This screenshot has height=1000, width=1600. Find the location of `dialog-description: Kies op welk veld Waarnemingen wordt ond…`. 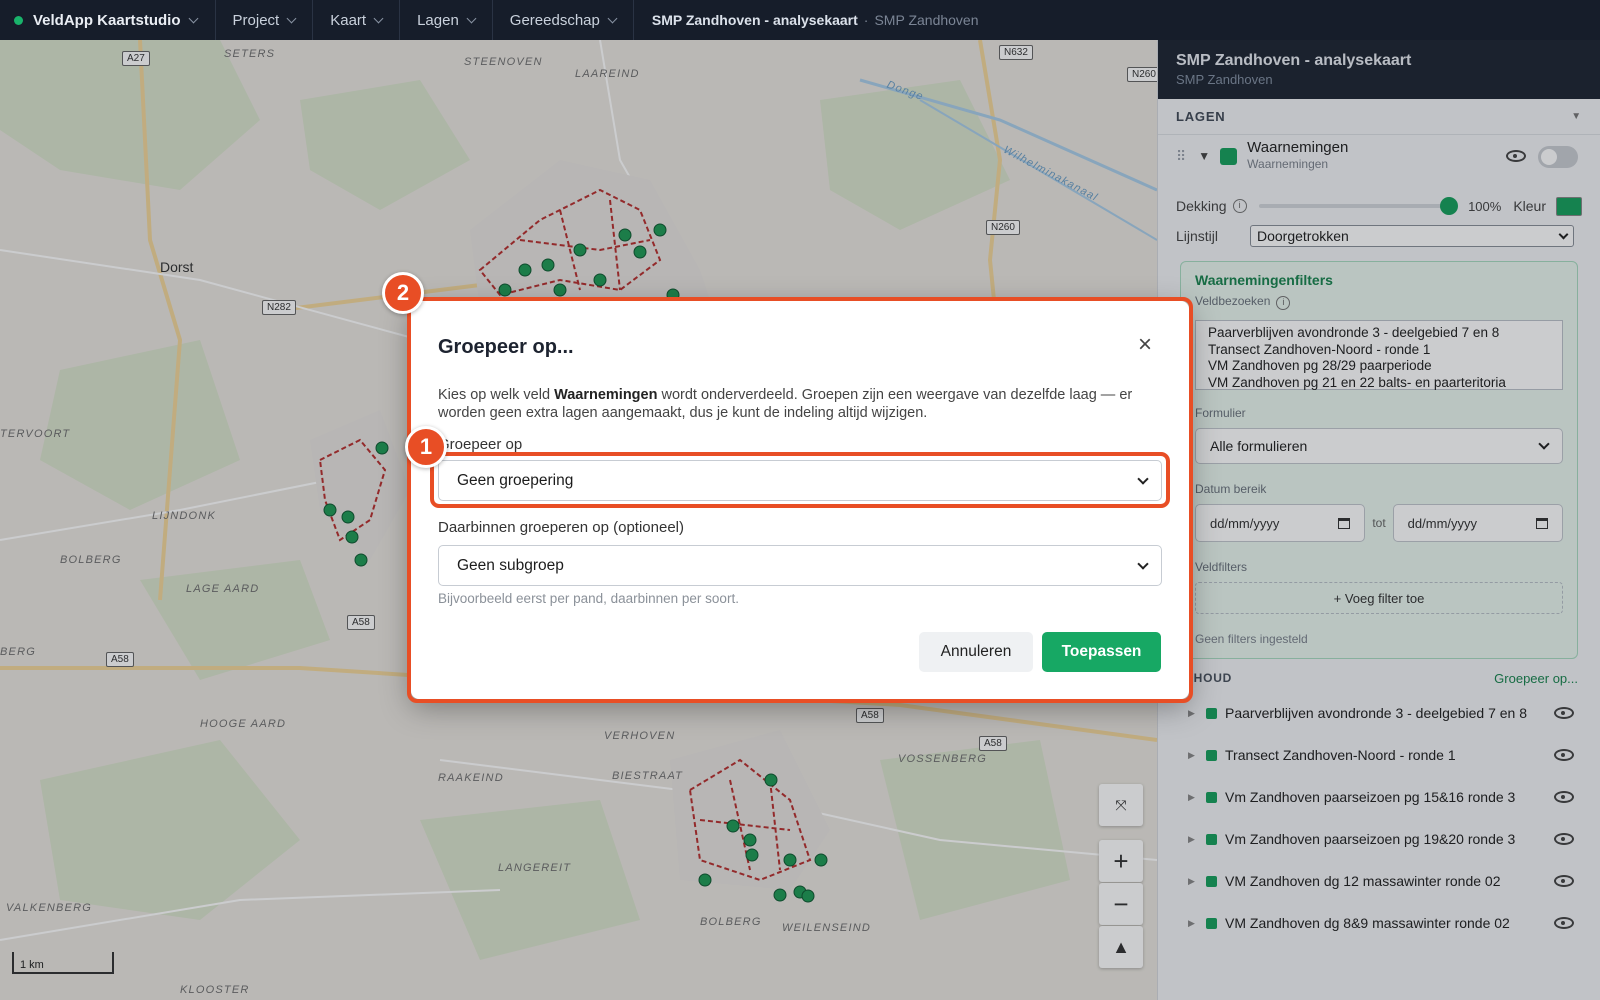

dialog-description: Kies op welk veld Waarnemingen wordt ond… is located at coordinates (785, 404).